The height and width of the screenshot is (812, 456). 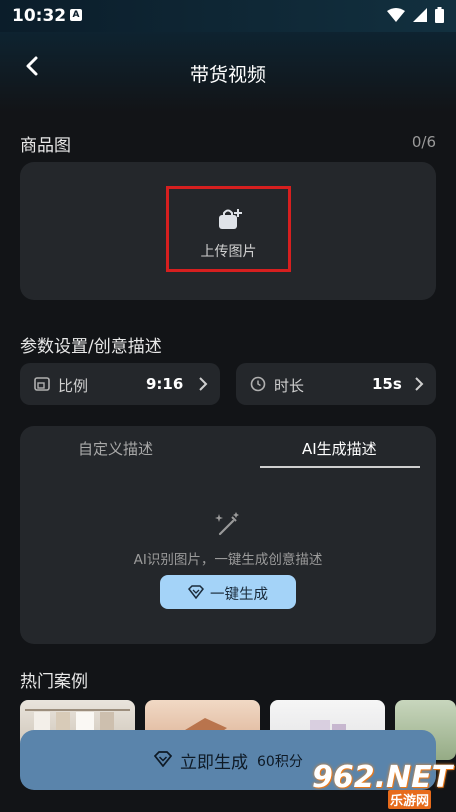 I want to click on watermark-sub: 乐游网, so click(x=410, y=799).